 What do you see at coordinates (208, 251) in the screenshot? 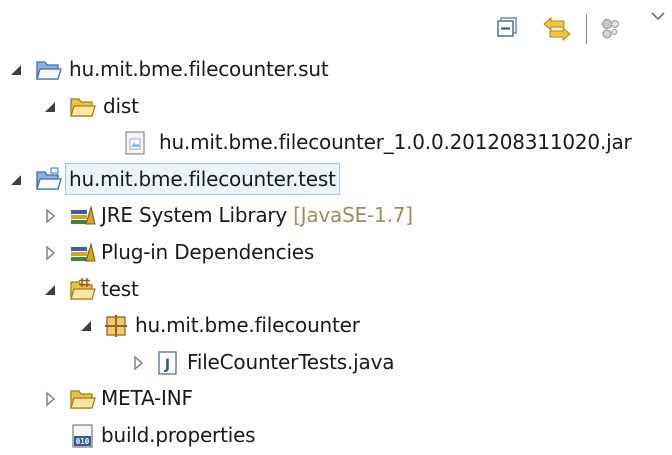
I see `tree-item-label: Plug-in Dependencies` at bounding box center [208, 251].